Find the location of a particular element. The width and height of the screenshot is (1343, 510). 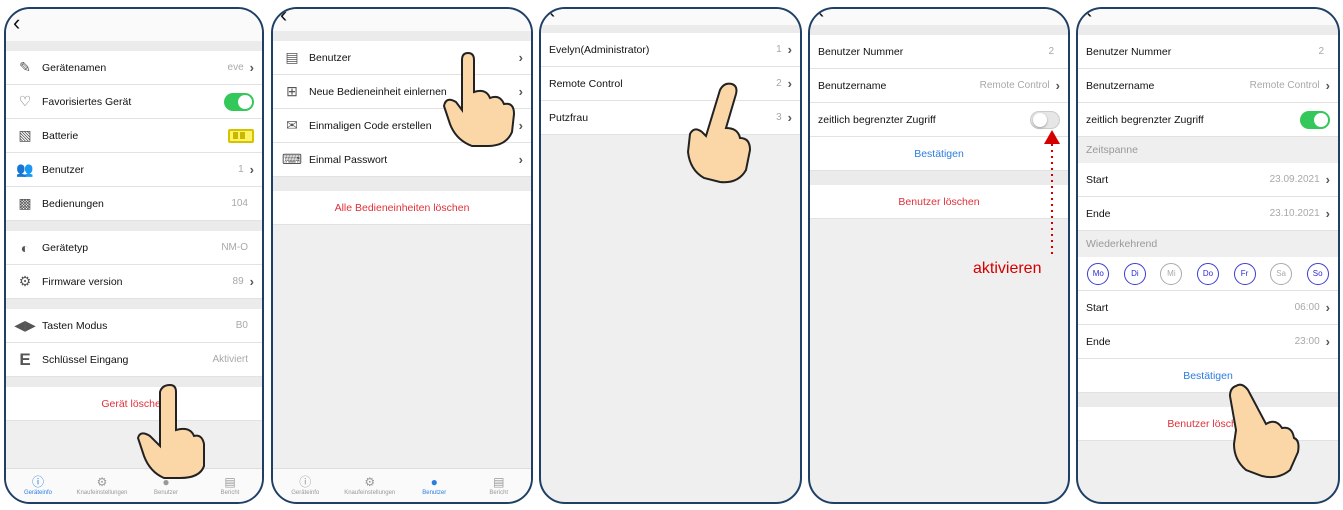

dotted-arrow is located at coordinates (1052, 195).